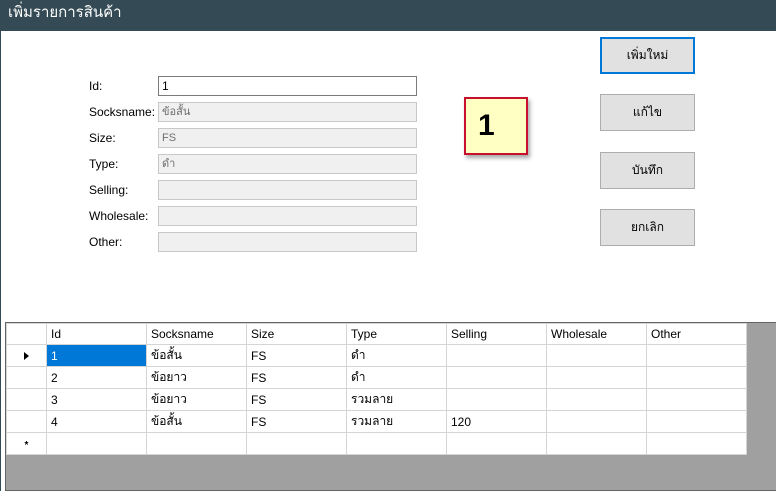  I want to click on type-field: ดำ, so click(287, 164).